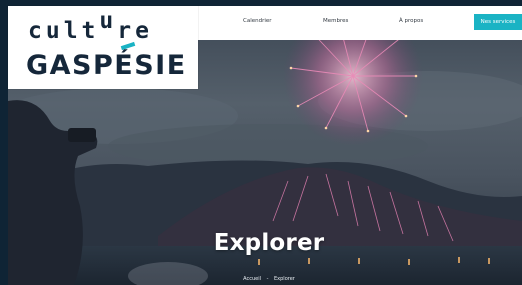  What do you see at coordinates (265, 279) in the screenshot?
I see `breadcrumb: Accueil - Explorer` at bounding box center [265, 279].